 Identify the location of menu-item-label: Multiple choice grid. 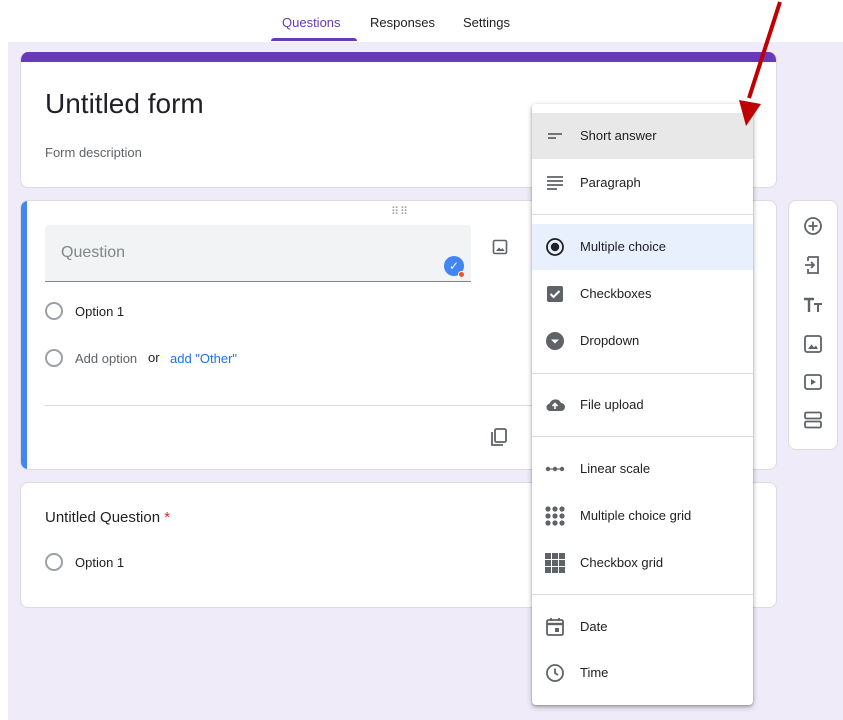
(636, 515).